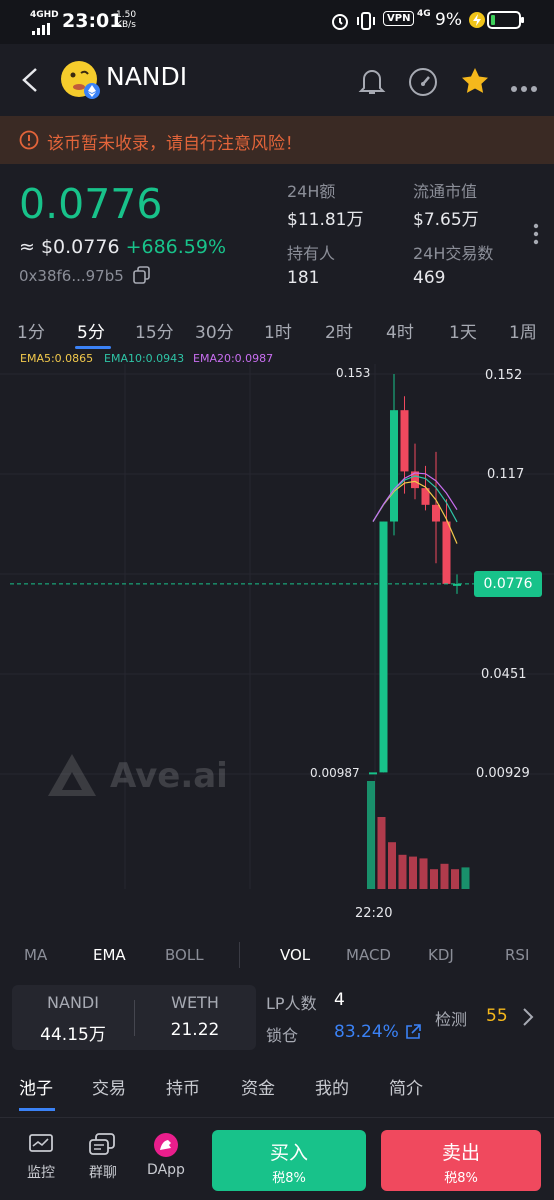  I want to click on copy-icon, so click(142, 277).